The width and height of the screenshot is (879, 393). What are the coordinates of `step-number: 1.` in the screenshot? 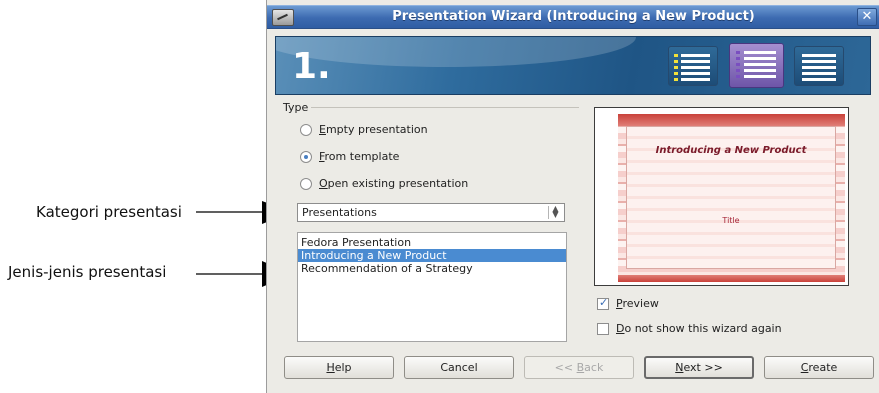 It's located at (311, 66).